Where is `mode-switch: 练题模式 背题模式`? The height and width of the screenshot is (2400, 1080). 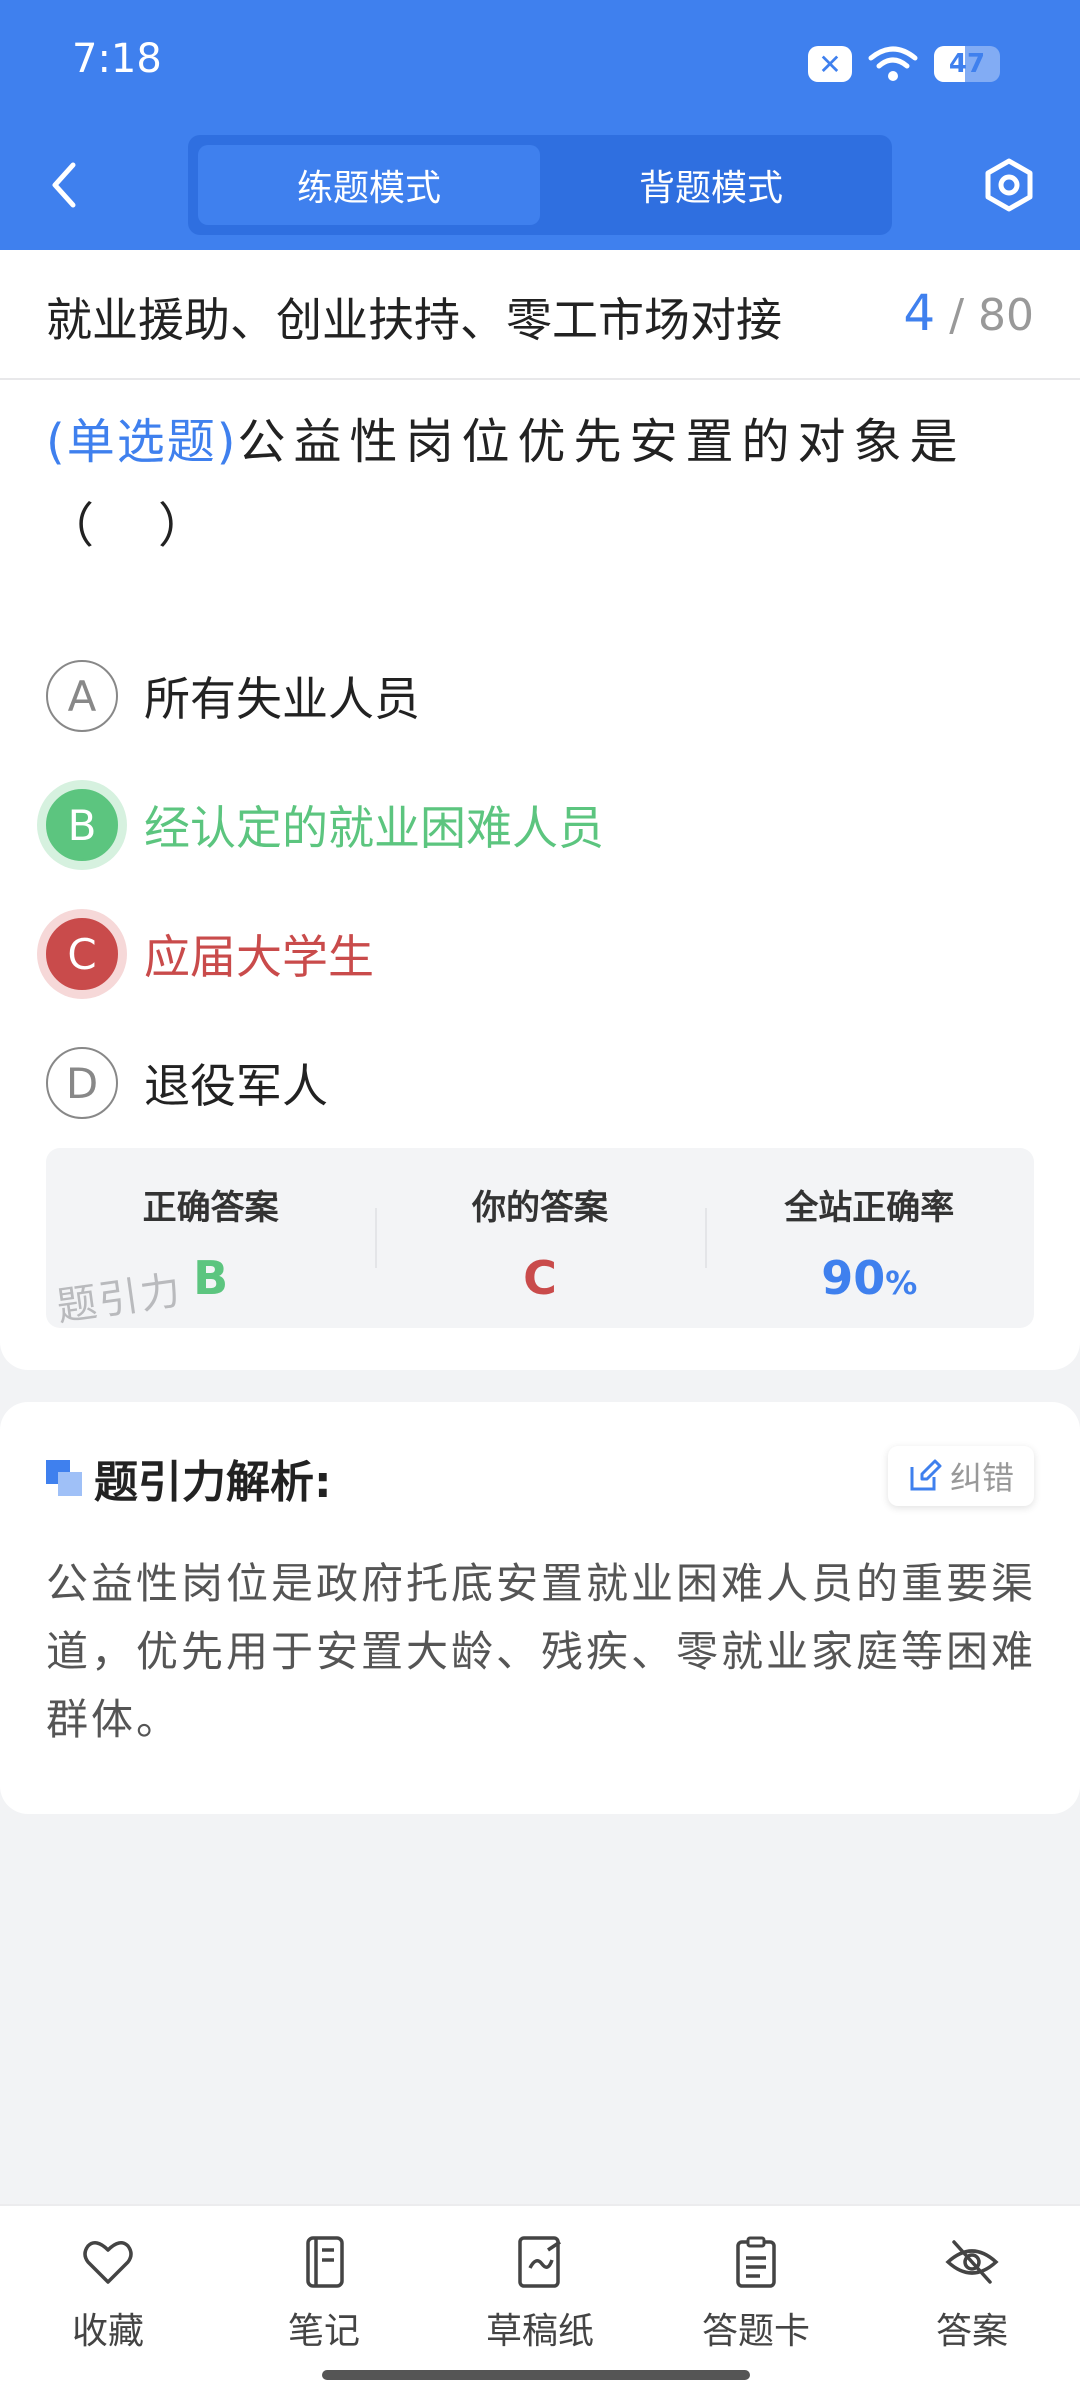 mode-switch: 练题模式 背题模式 is located at coordinates (540, 185).